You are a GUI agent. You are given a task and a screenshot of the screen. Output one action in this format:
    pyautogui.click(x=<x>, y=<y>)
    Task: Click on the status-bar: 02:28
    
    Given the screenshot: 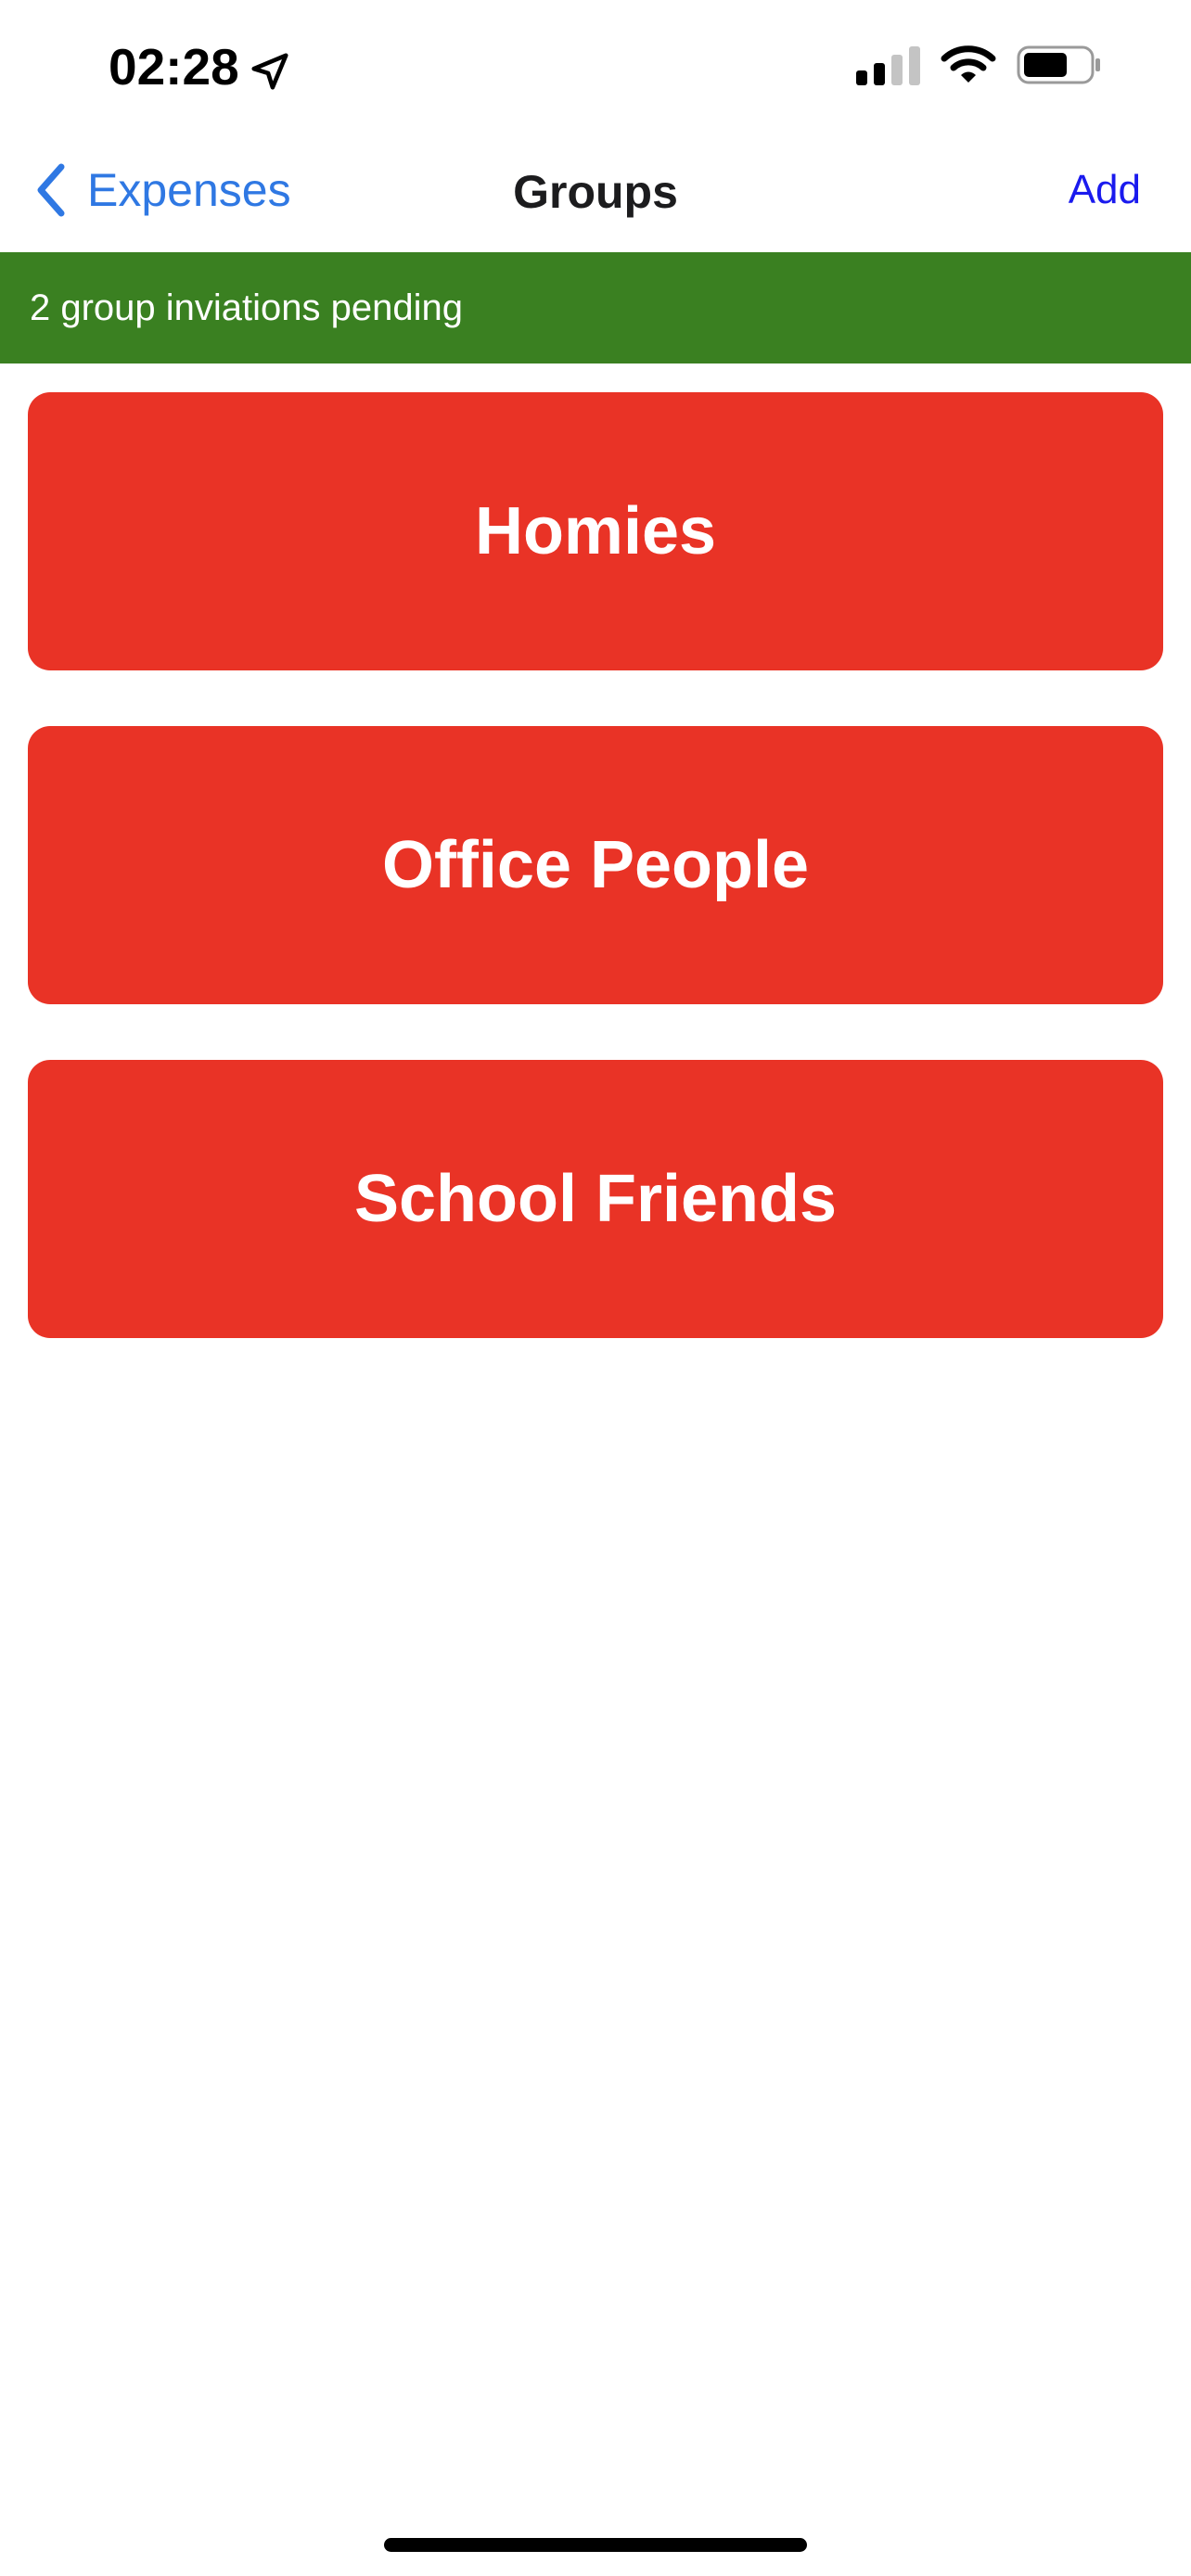 What is the action you would take?
    pyautogui.click(x=595, y=69)
    